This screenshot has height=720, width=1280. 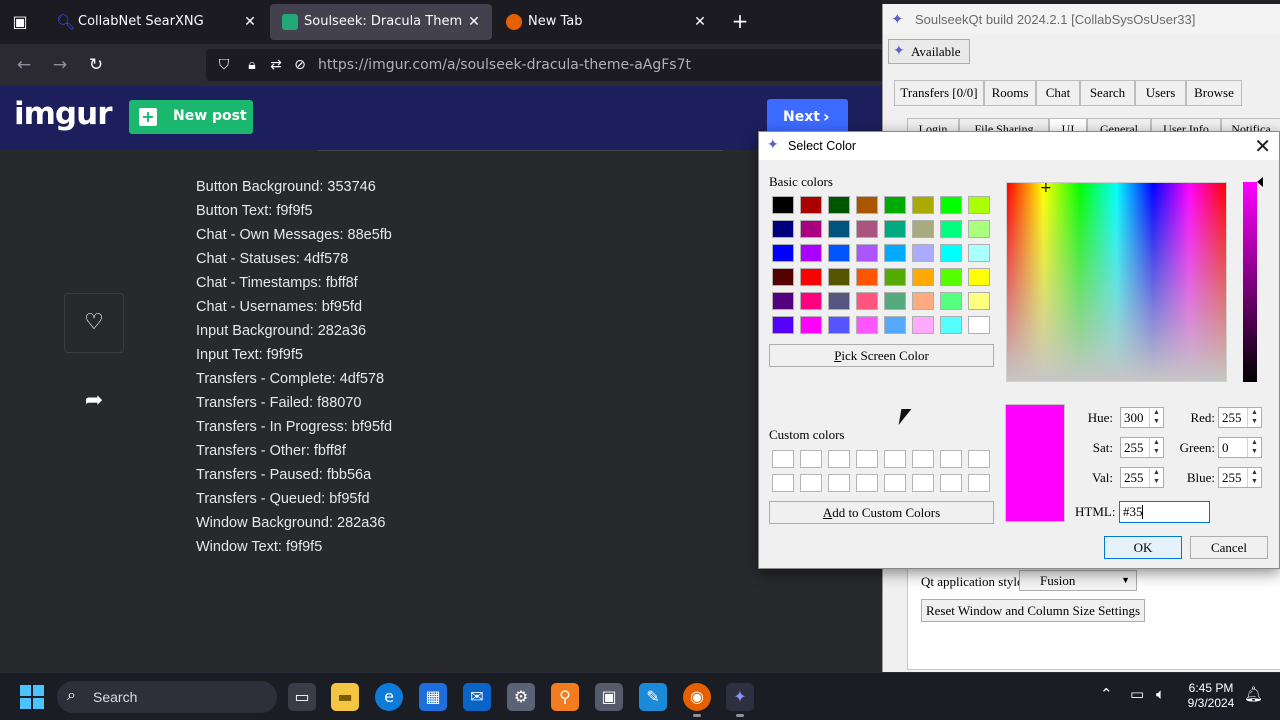 I want to click on tab-users: Users, so click(x=1160, y=93).